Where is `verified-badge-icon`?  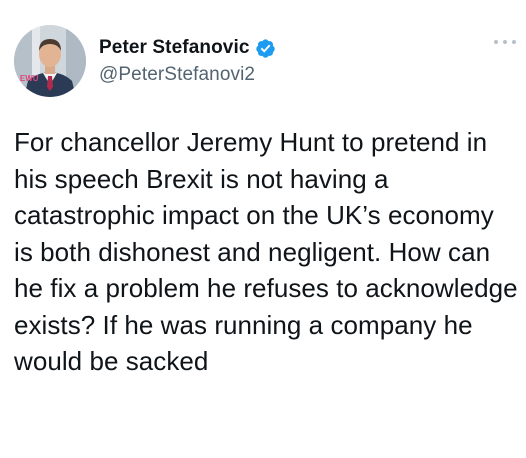 verified-badge-icon is located at coordinates (265, 48).